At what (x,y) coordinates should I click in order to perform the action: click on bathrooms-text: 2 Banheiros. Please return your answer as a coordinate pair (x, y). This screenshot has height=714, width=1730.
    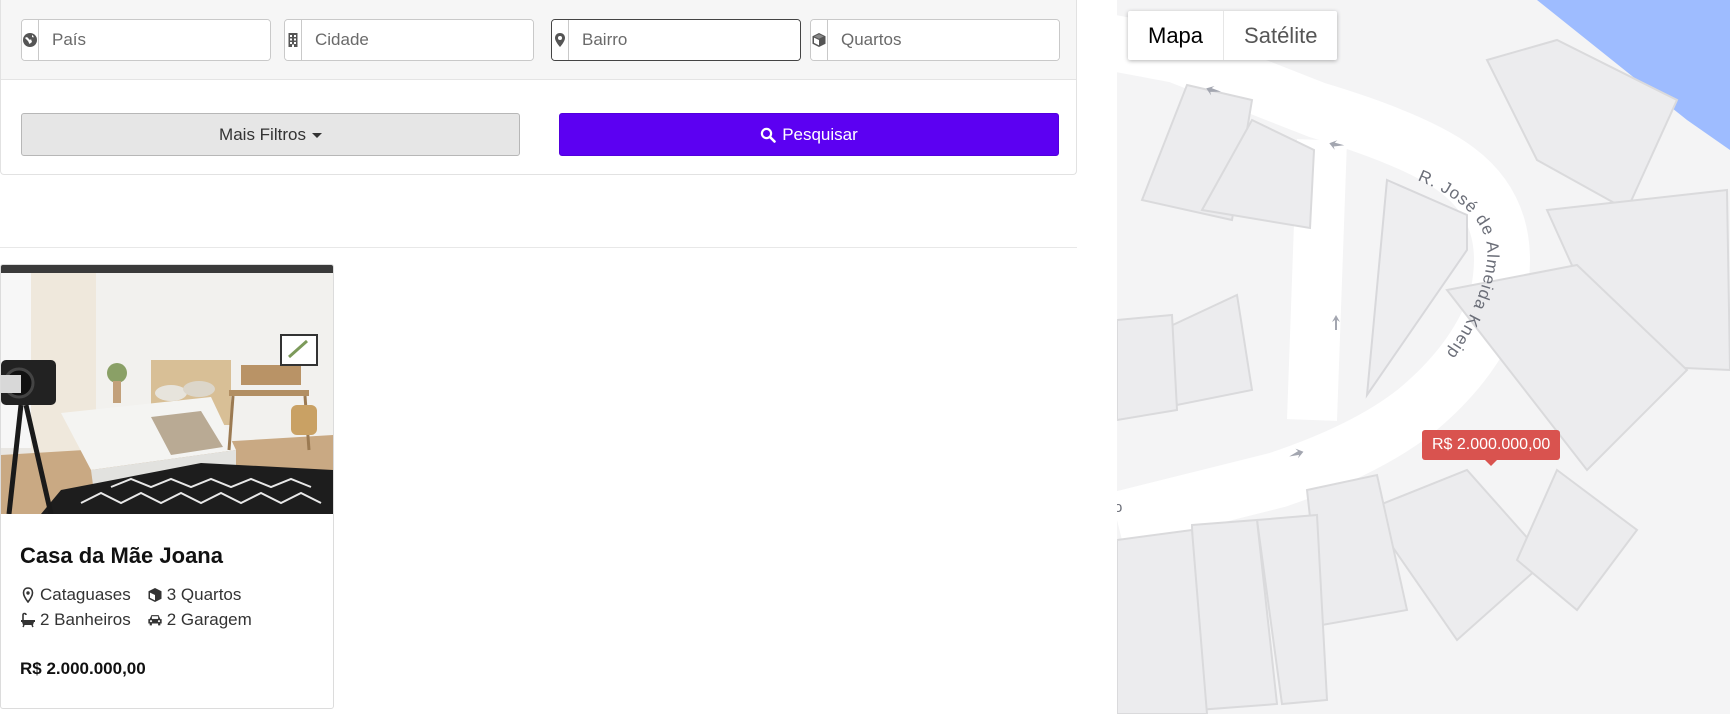
    Looking at the image, I should click on (85, 619).